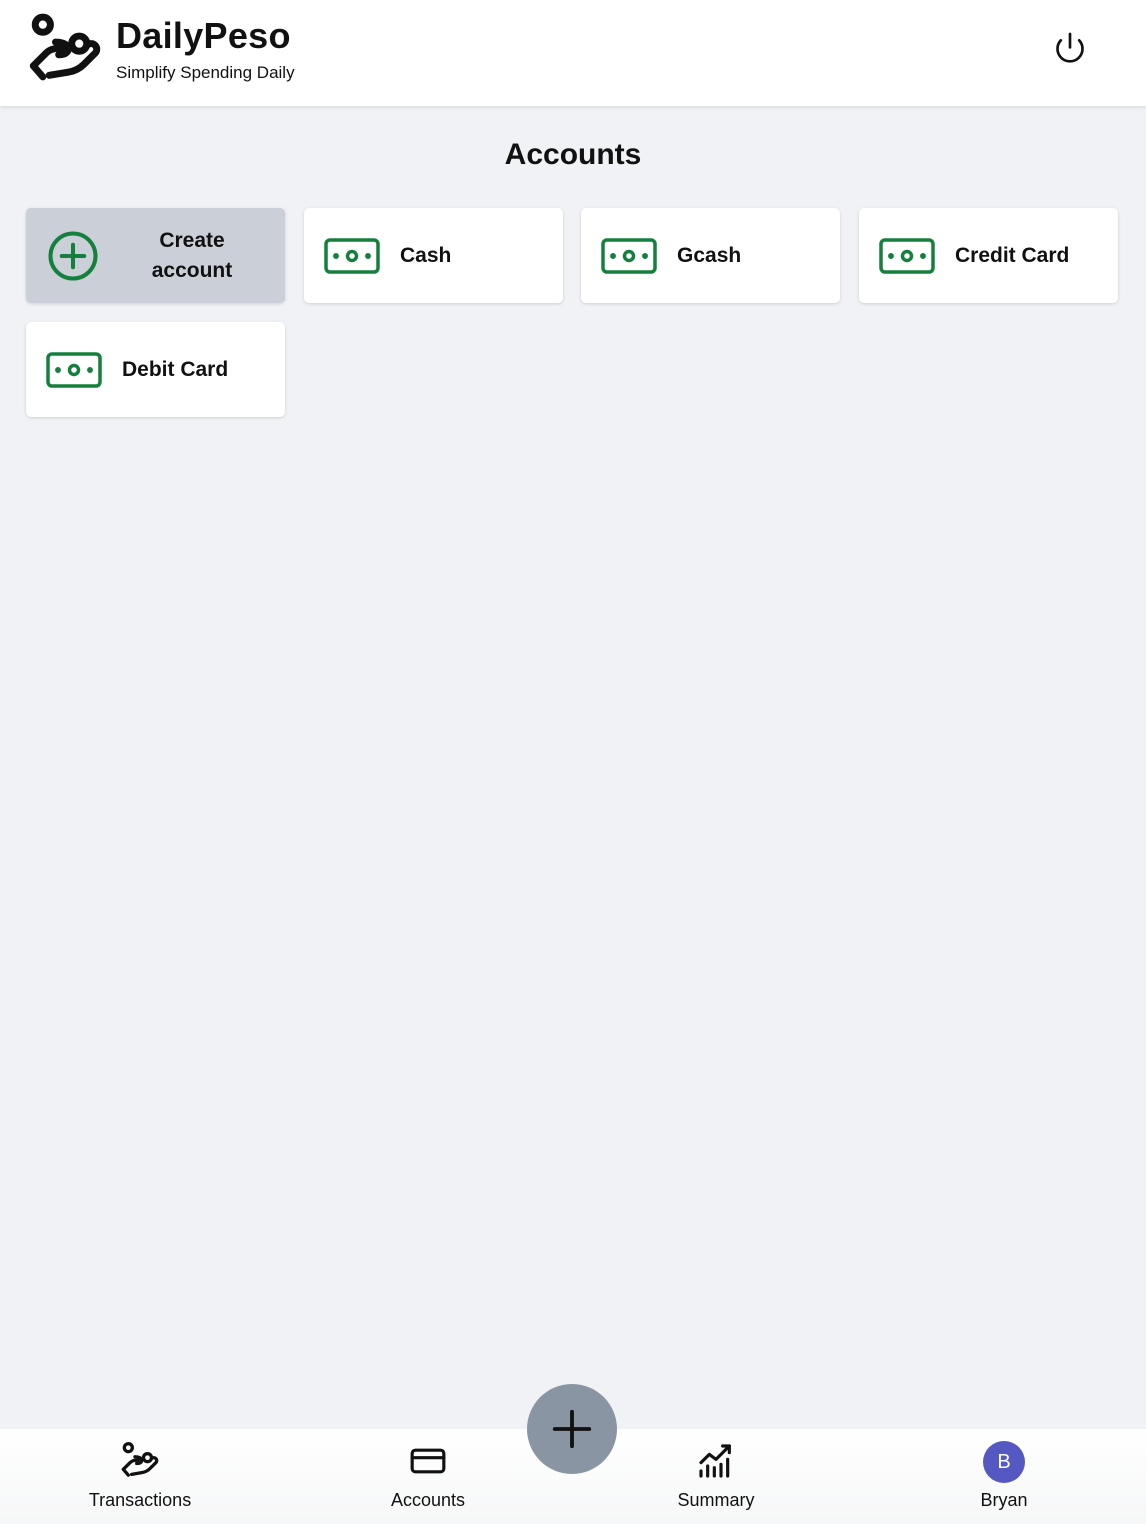  I want to click on create-account-label: Create account, so click(192, 255).